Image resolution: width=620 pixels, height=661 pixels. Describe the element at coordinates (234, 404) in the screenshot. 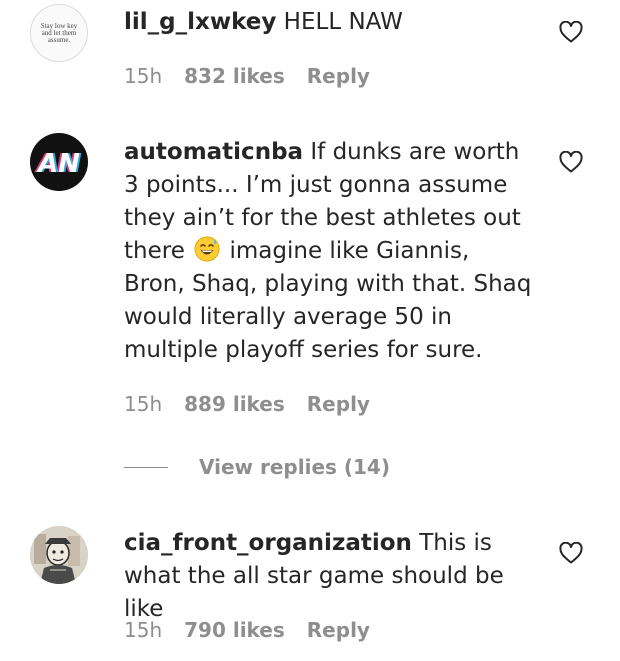

I see `comment-likes: 889 likes` at that location.